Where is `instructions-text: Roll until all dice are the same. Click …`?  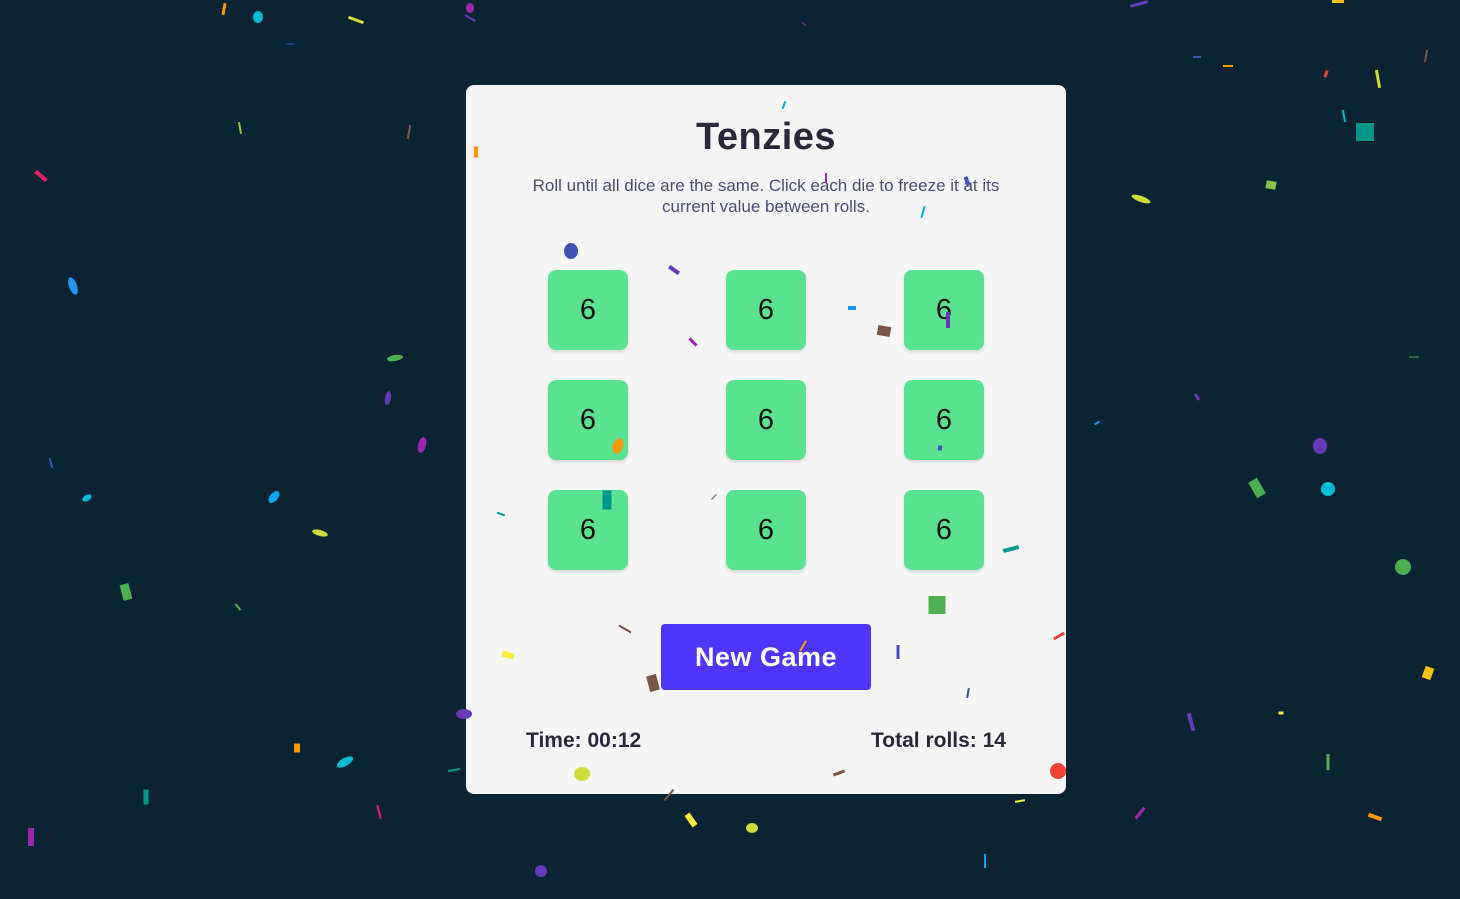
instructions-text: Roll until all dice are the same. Click … is located at coordinates (766, 196).